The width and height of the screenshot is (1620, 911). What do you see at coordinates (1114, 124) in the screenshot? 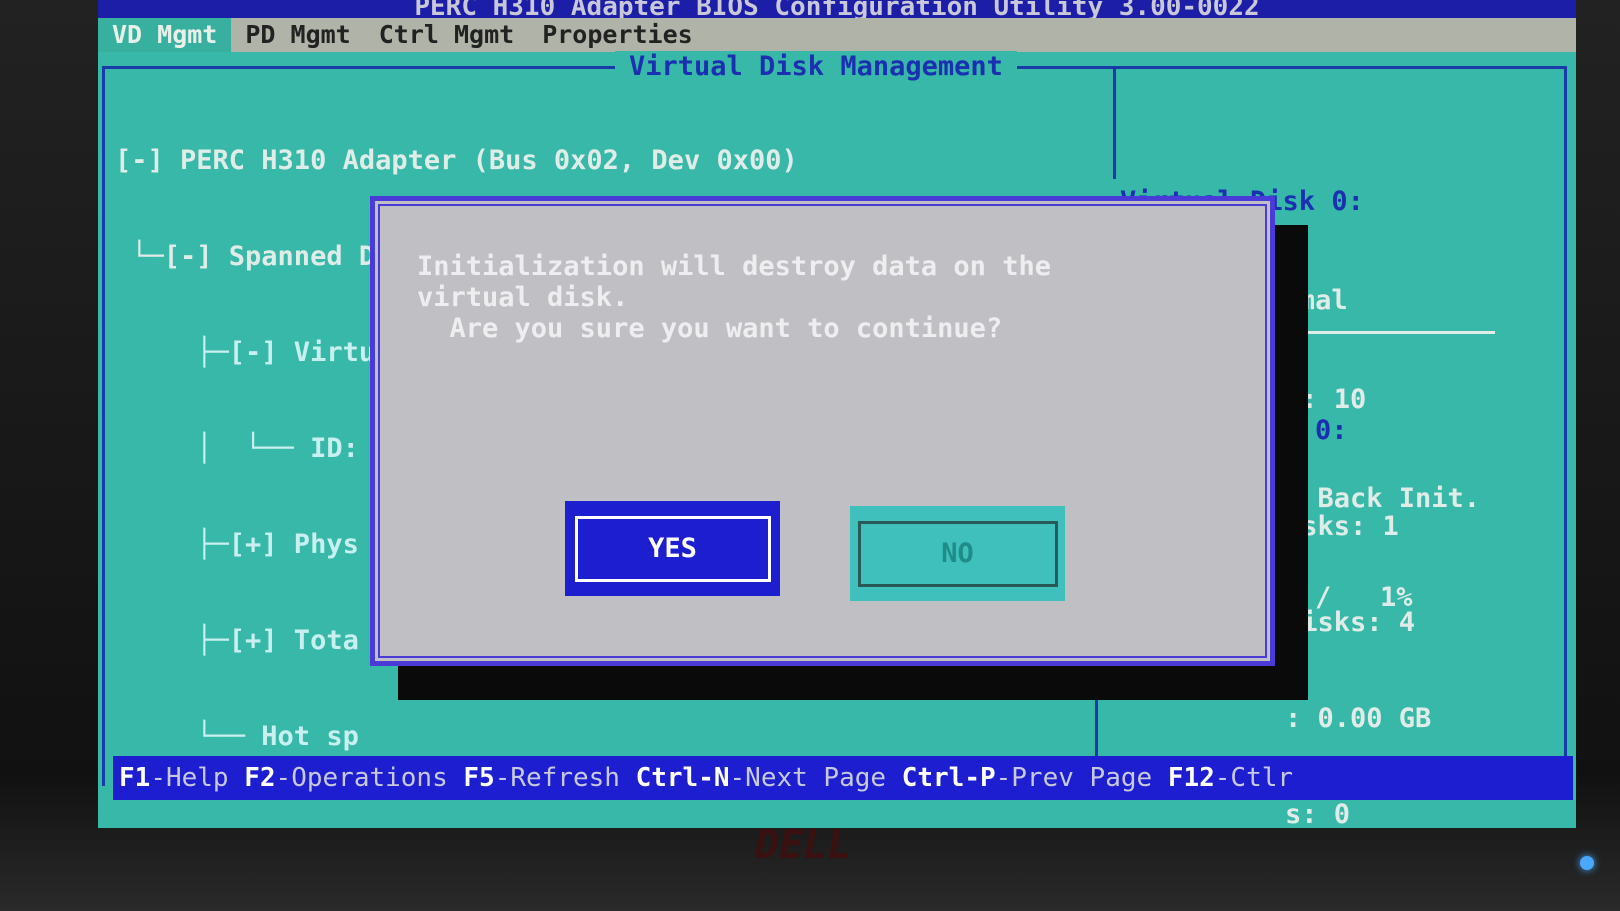
I see `divider` at bounding box center [1114, 124].